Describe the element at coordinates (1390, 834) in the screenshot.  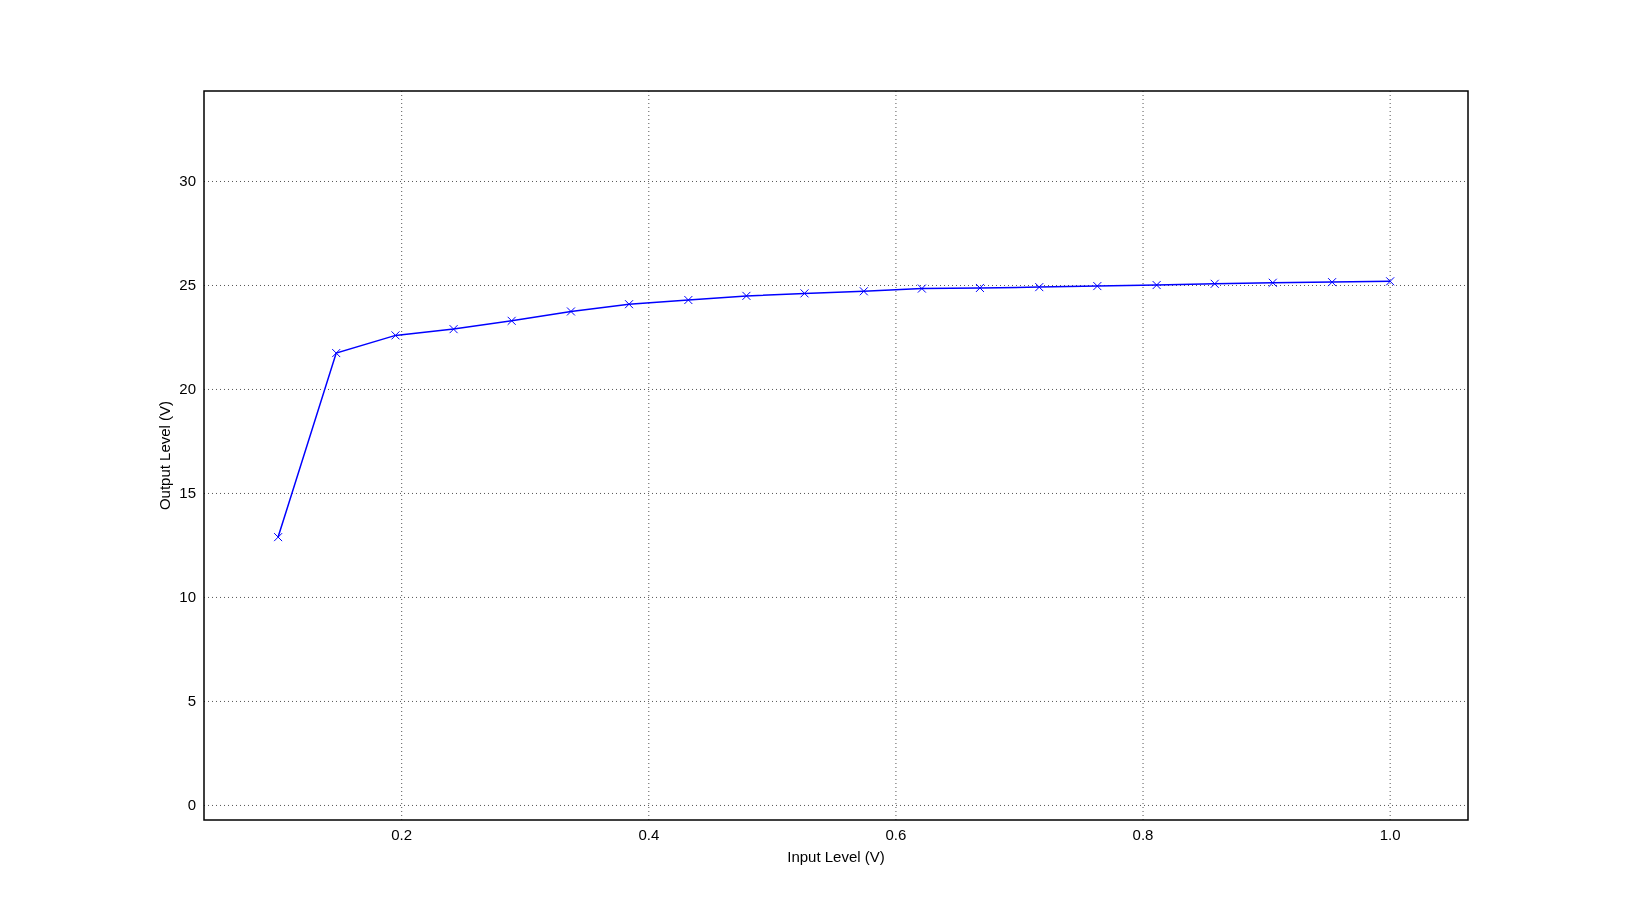
I see `x-tick-label: 1.0` at that location.